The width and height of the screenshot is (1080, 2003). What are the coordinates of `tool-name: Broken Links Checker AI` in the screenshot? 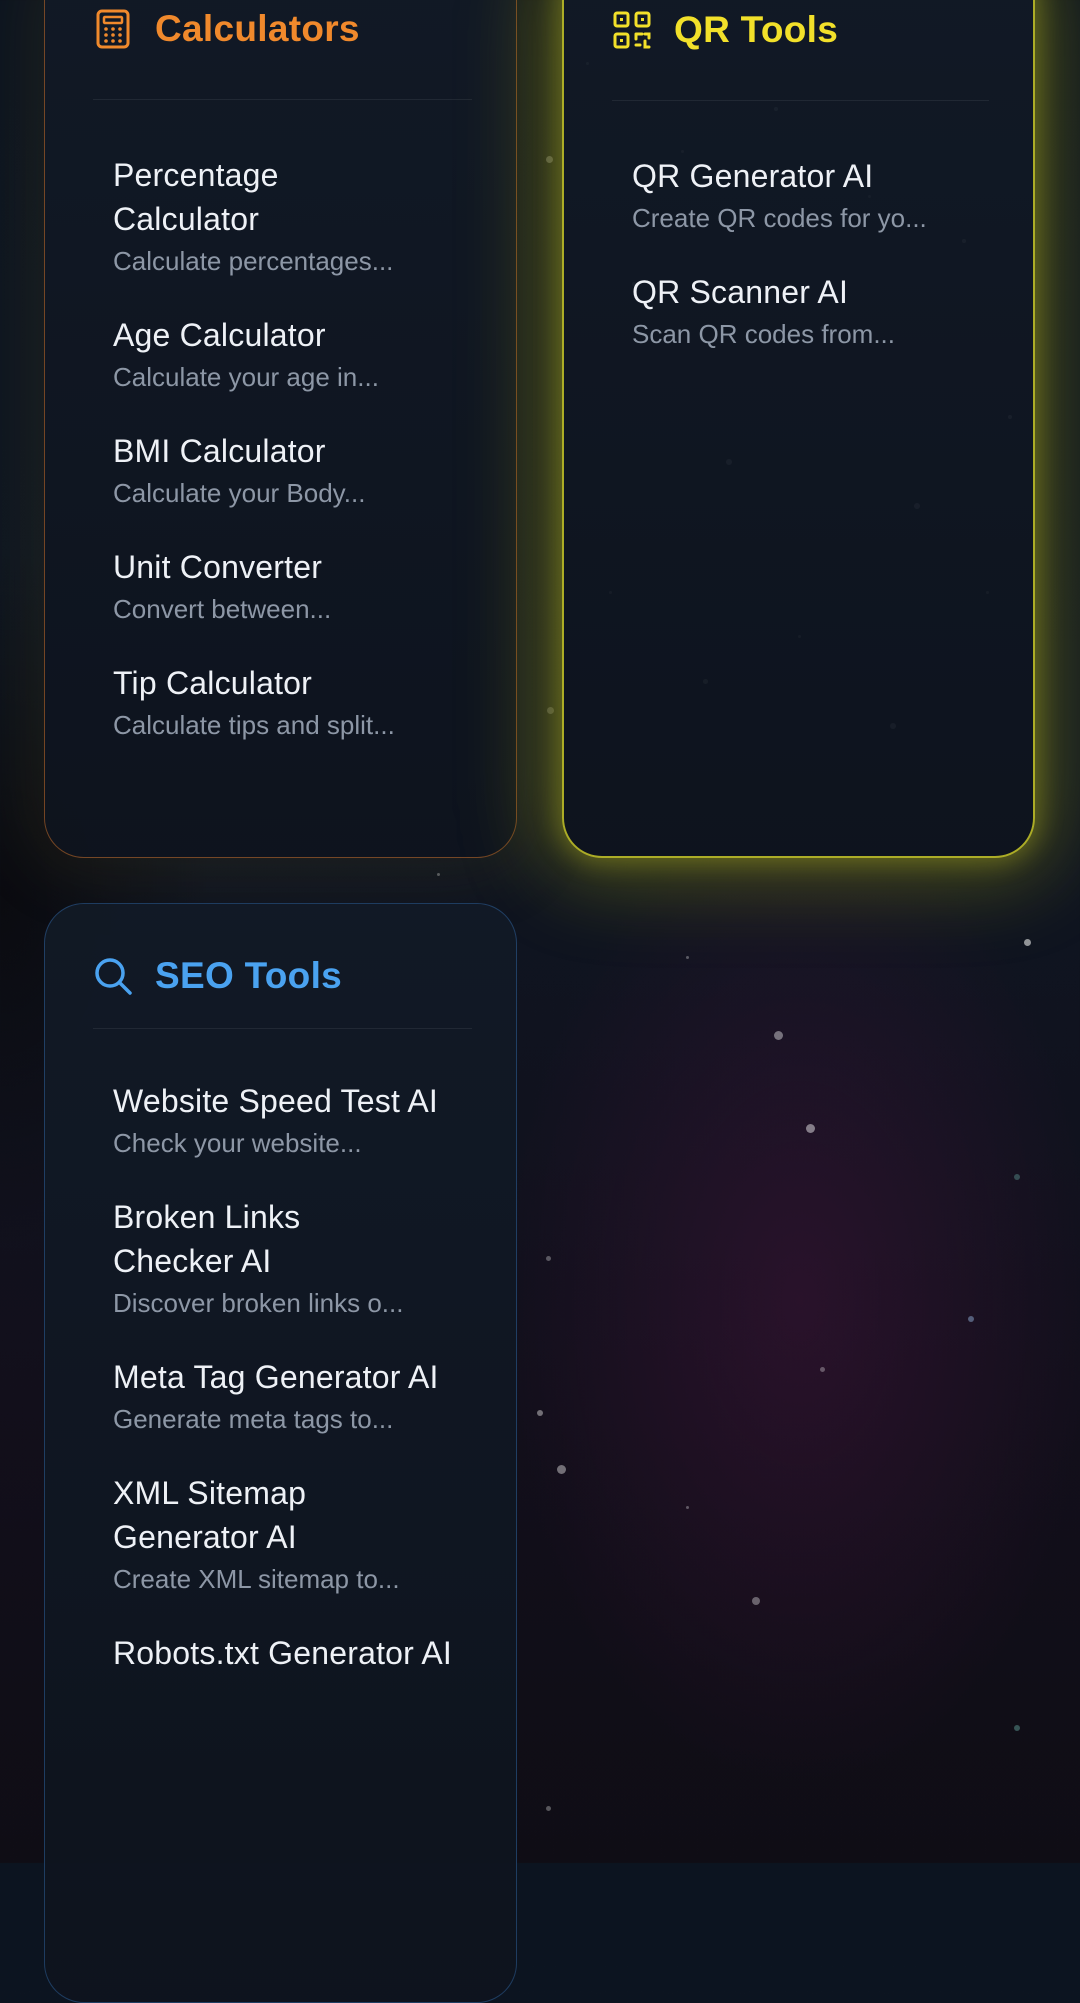 It's located at (207, 1239).